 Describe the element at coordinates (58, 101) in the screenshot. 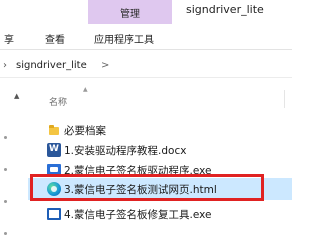

I see `column-header-name: 名称` at that location.